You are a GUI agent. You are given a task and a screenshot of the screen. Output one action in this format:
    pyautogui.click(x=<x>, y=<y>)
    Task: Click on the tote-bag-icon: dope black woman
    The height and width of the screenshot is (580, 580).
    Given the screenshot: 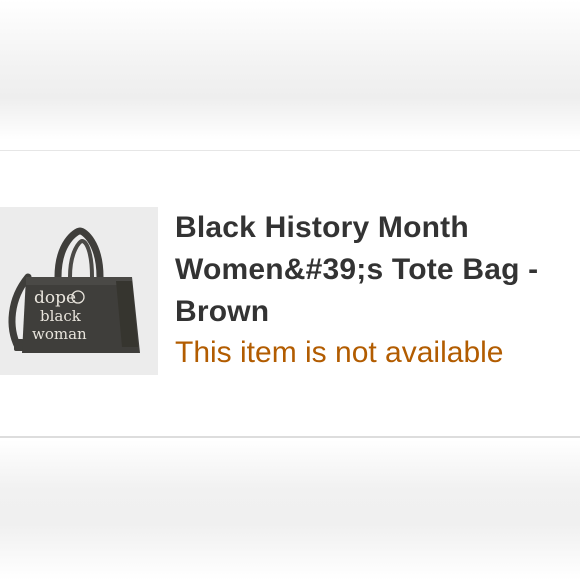 What is the action you would take?
    pyautogui.click(x=79, y=291)
    